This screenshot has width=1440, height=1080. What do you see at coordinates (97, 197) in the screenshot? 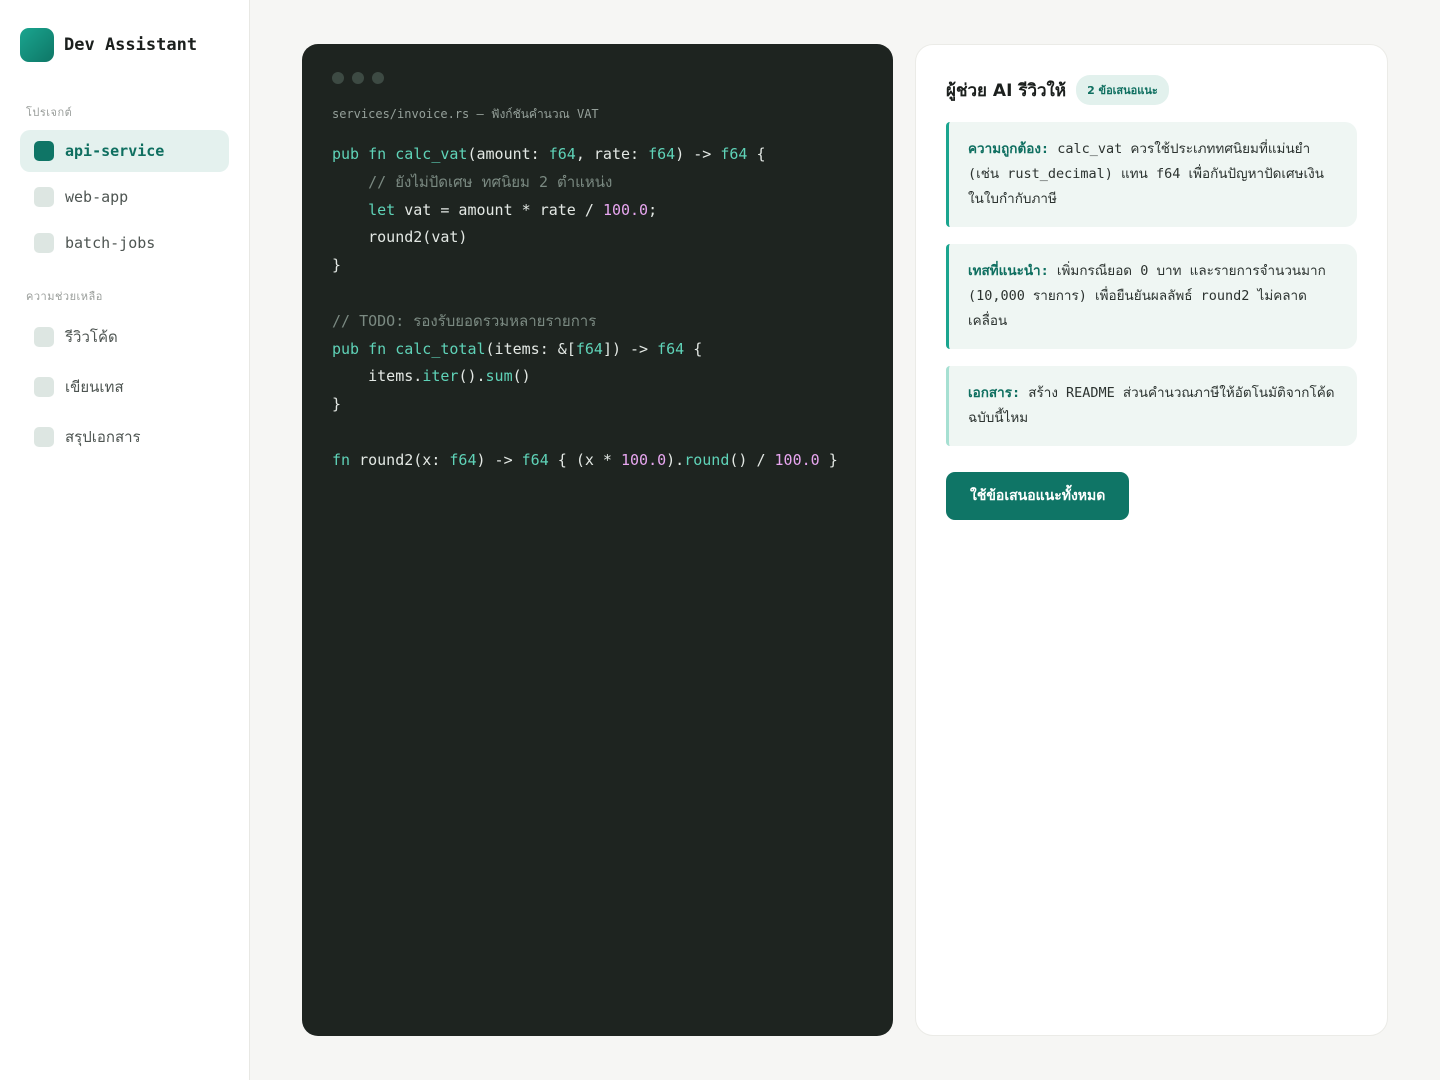
I see `sidebar-item-label: web-app` at bounding box center [97, 197].